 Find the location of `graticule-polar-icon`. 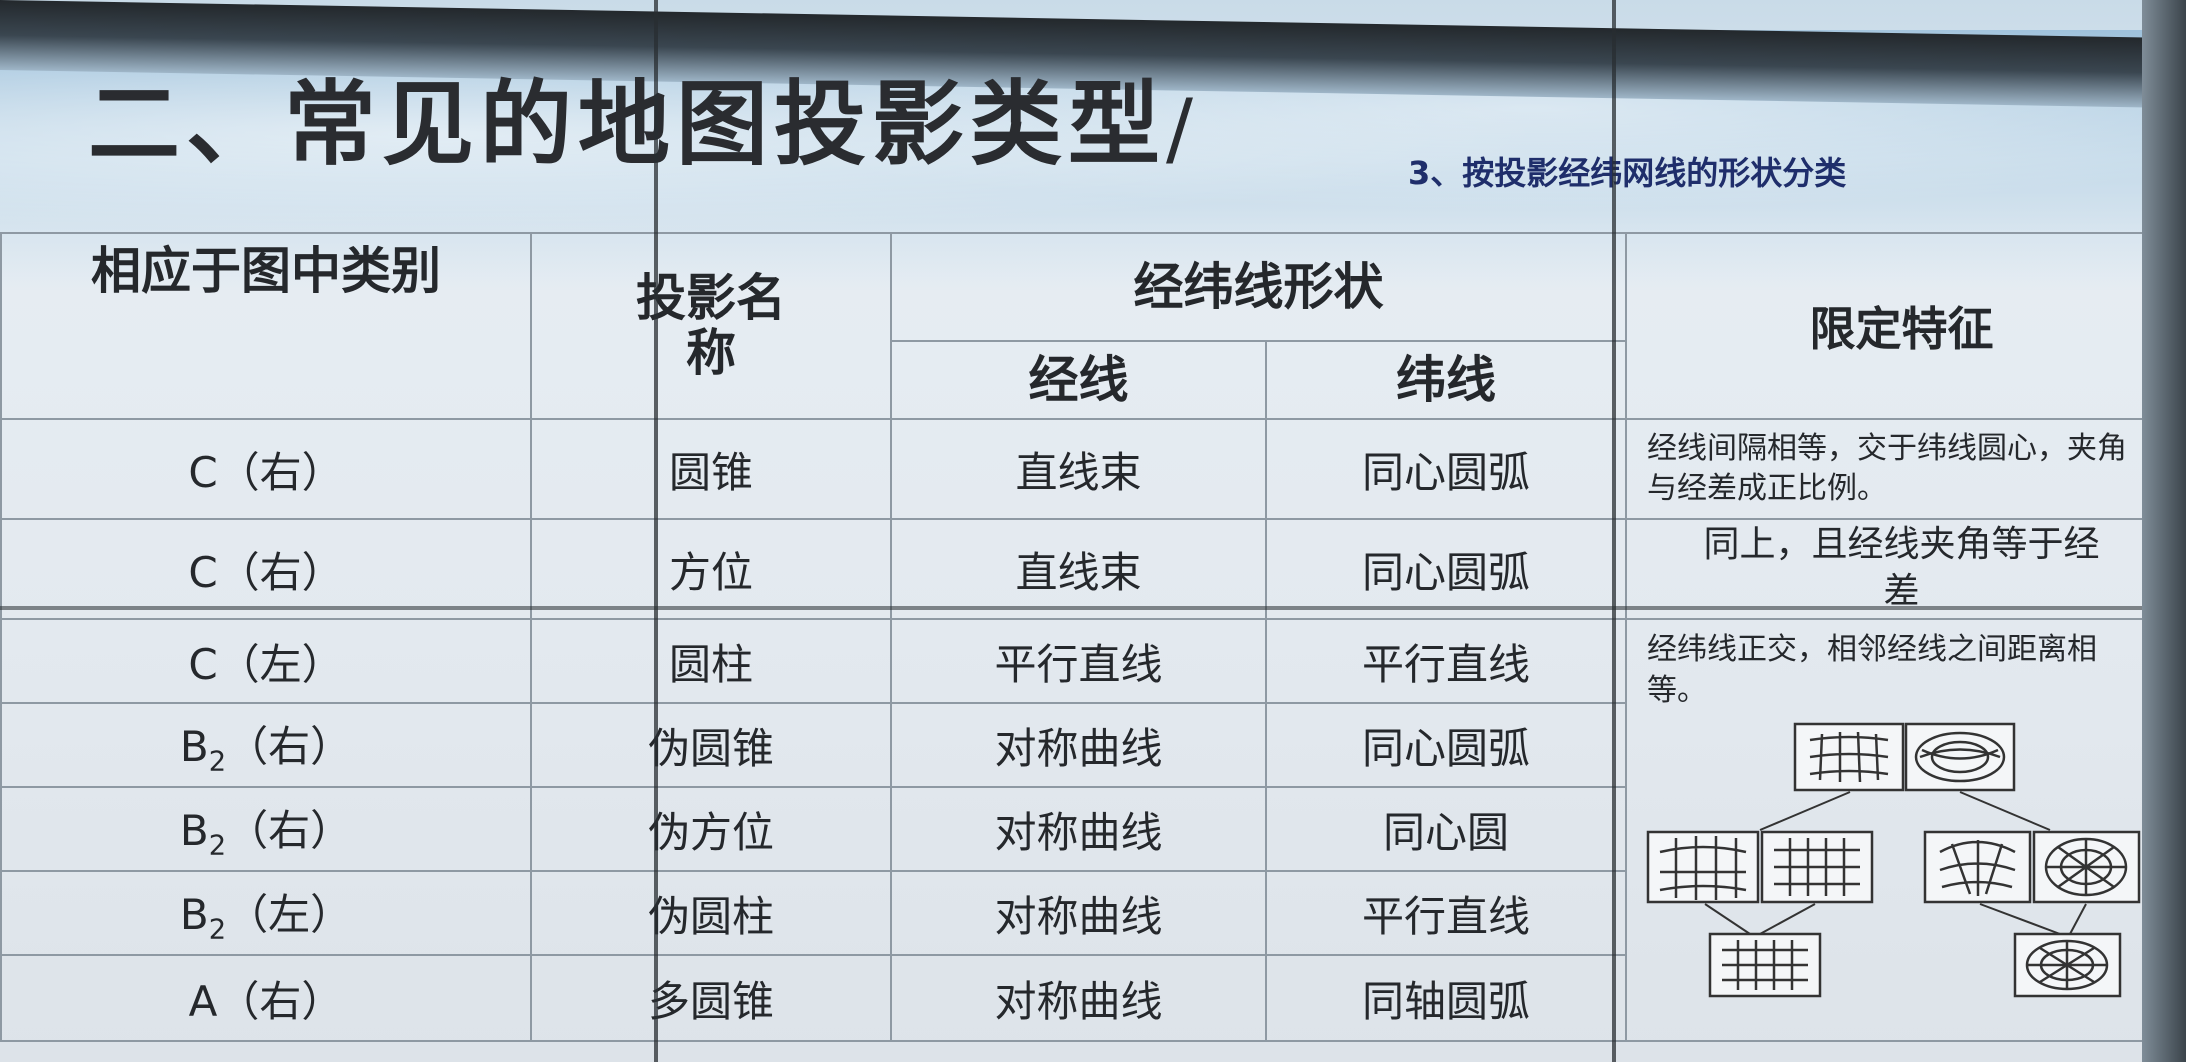

graticule-polar-icon is located at coordinates (2086, 867).